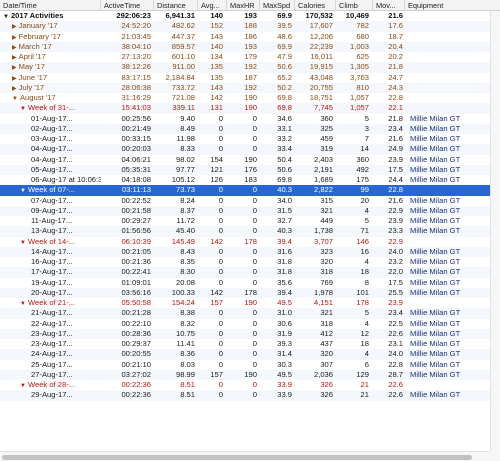 This screenshot has width=500, height=461. Describe the element at coordinates (56, 78) in the screenshot. I see `cell-date: ▶ June '17` at that location.